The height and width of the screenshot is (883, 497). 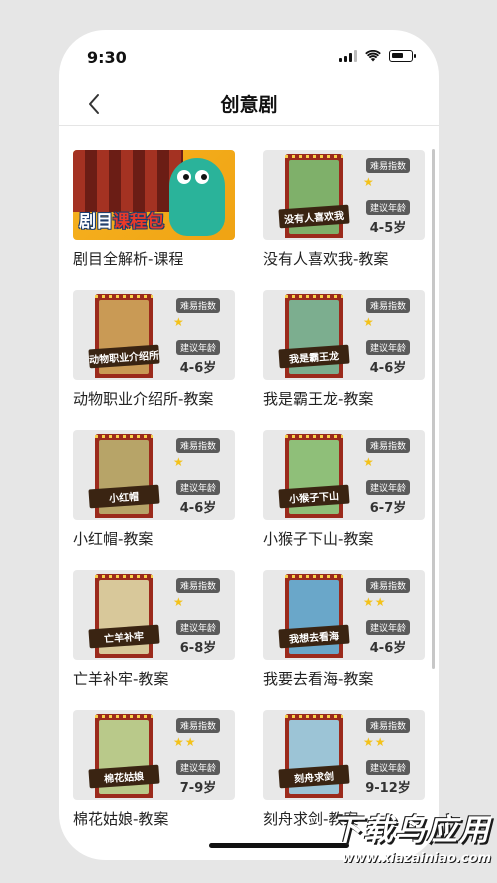 What do you see at coordinates (314, 616) in the screenshot?
I see `drama-poster: 我想去看海` at bounding box center [314, 616].